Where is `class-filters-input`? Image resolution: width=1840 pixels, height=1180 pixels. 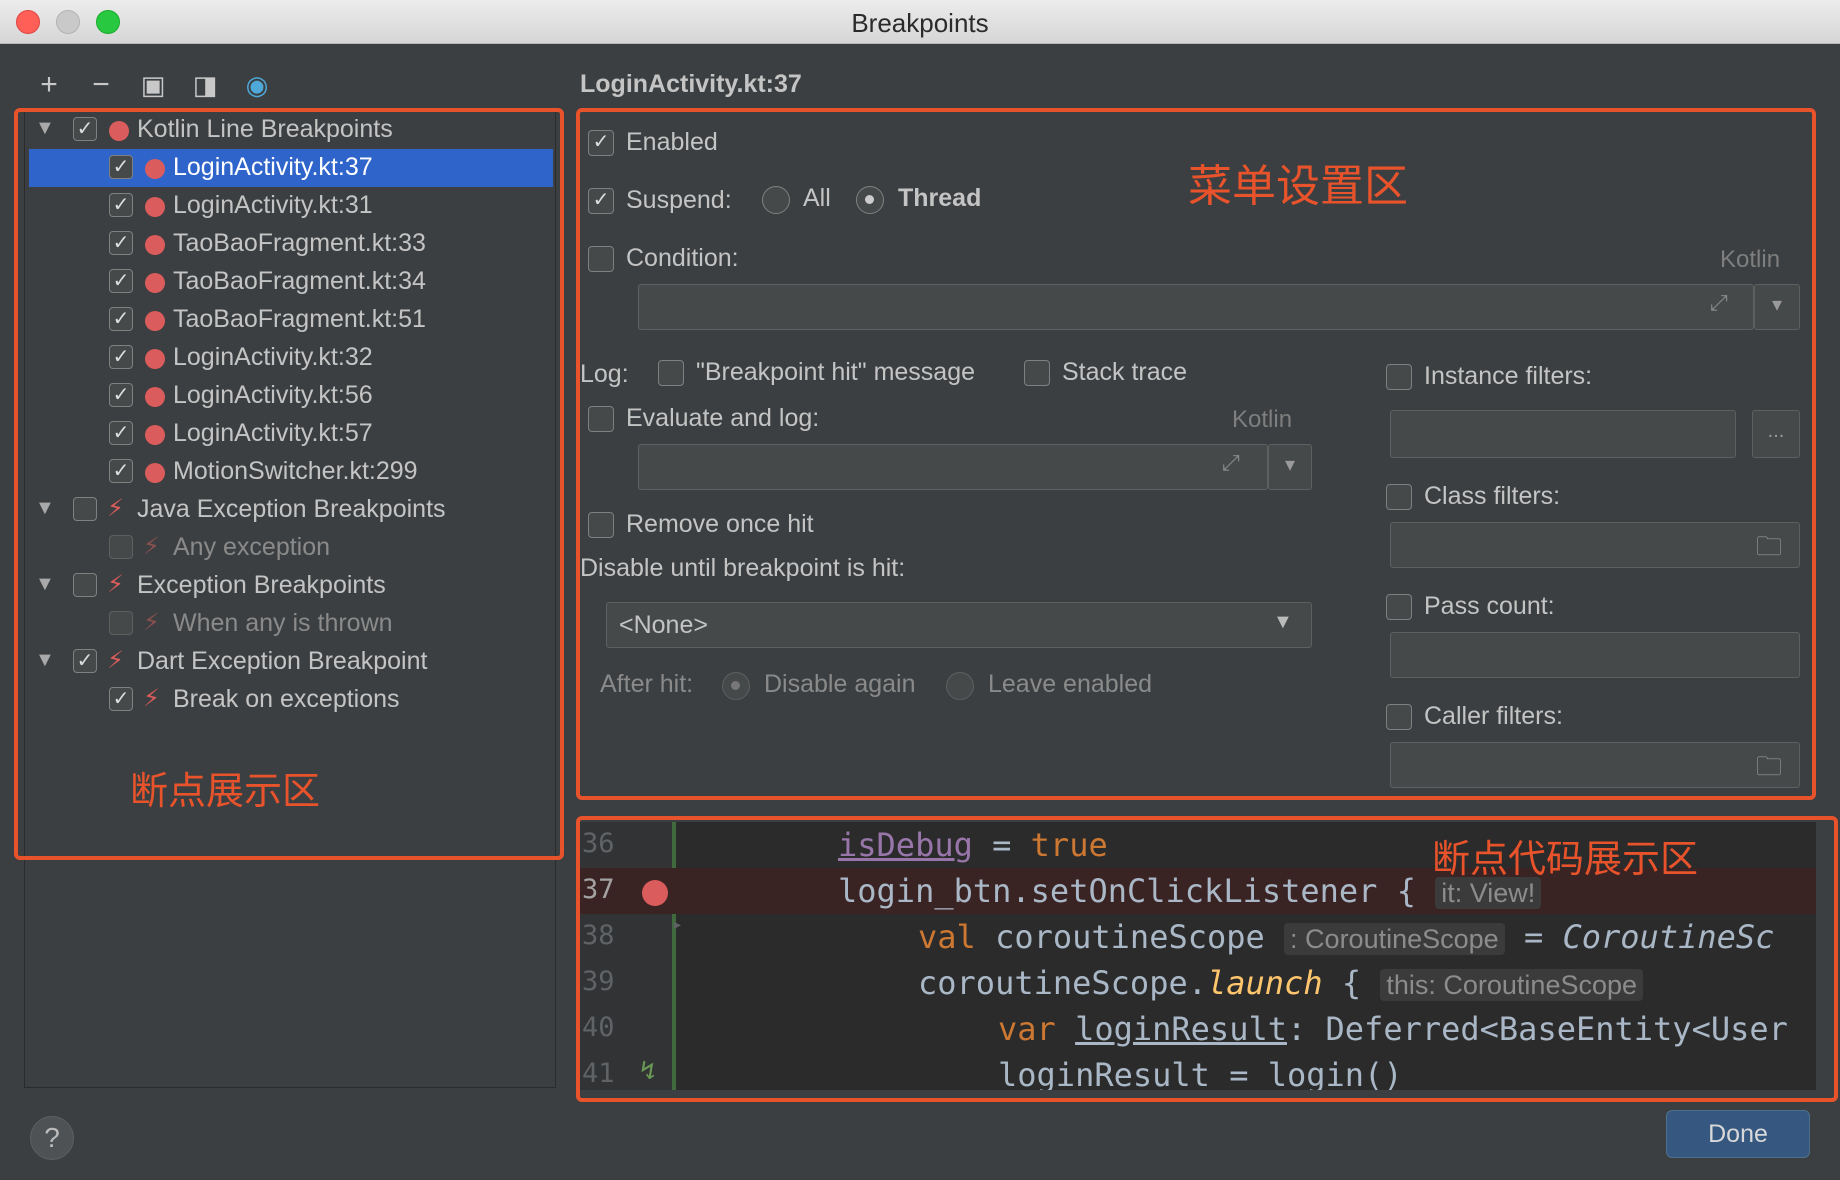 class-filters-input is located at coordinates (1595, 545).